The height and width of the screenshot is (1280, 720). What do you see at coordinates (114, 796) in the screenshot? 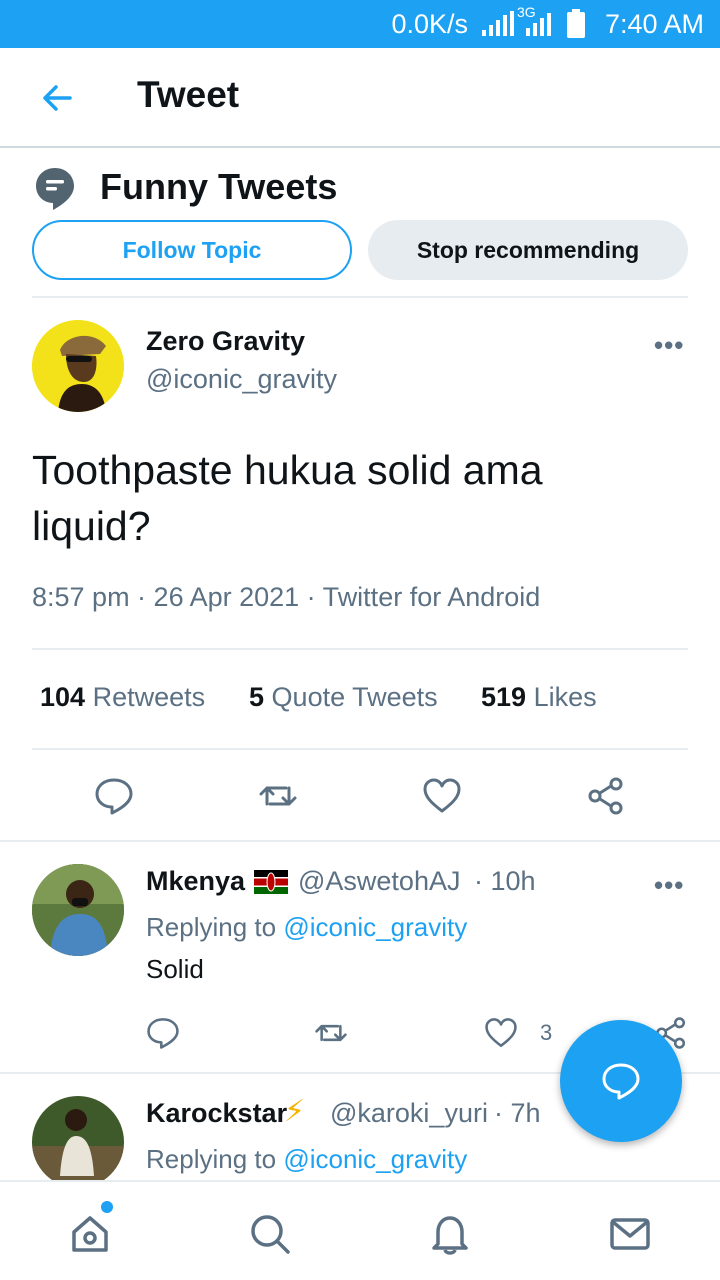
I see `reply-icon` at bounding box center [114, 796].